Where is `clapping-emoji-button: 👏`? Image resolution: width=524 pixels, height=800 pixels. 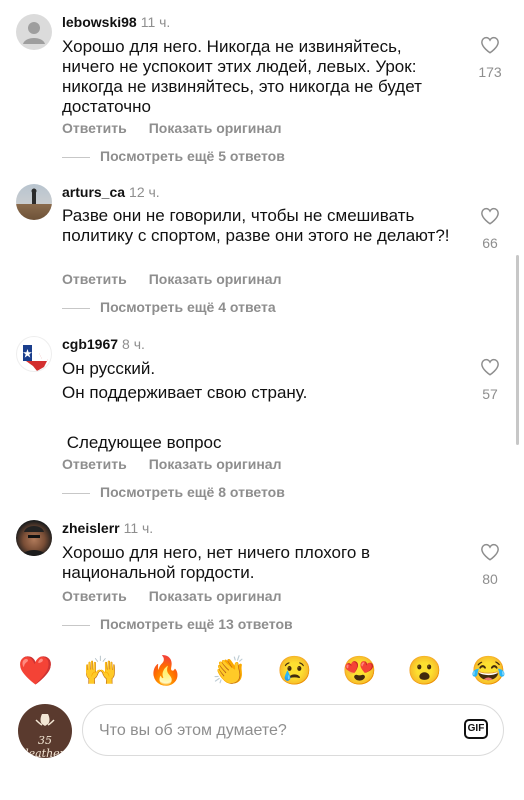
clapping-emoji-button: 👏 is located at coordinates (229, 671).